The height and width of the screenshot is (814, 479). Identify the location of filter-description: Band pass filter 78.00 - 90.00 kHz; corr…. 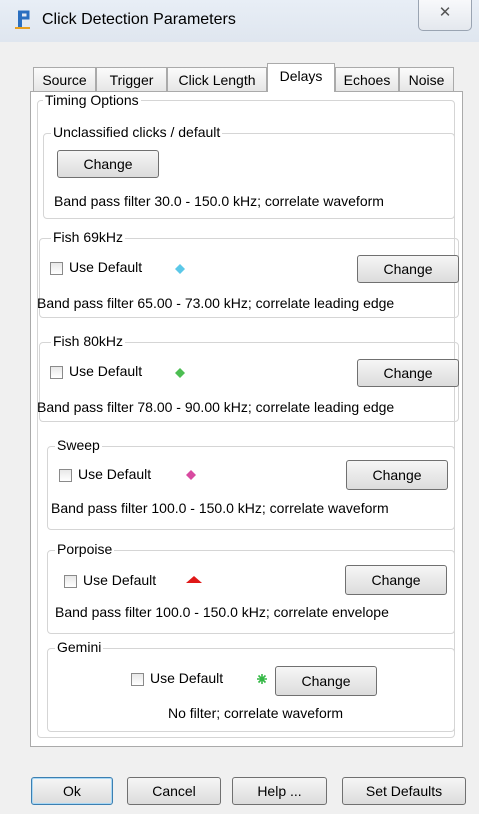
(216, 407).